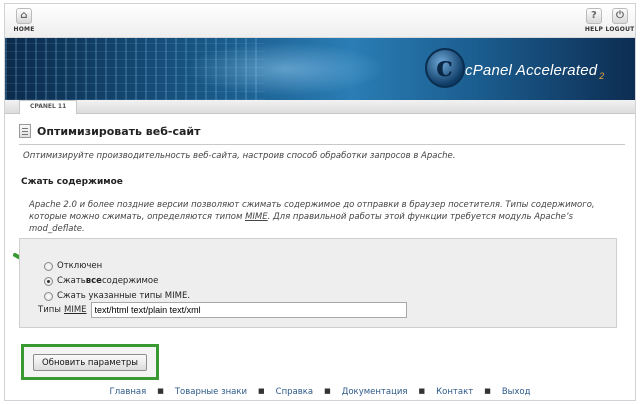 Image resolution: width=640 pixels, height=405 pixels. Describe the element at coordinates (124, 296) in the screenshot. I see `option-compress-mime-label: Сжать указанные типы MIME.` at that location.